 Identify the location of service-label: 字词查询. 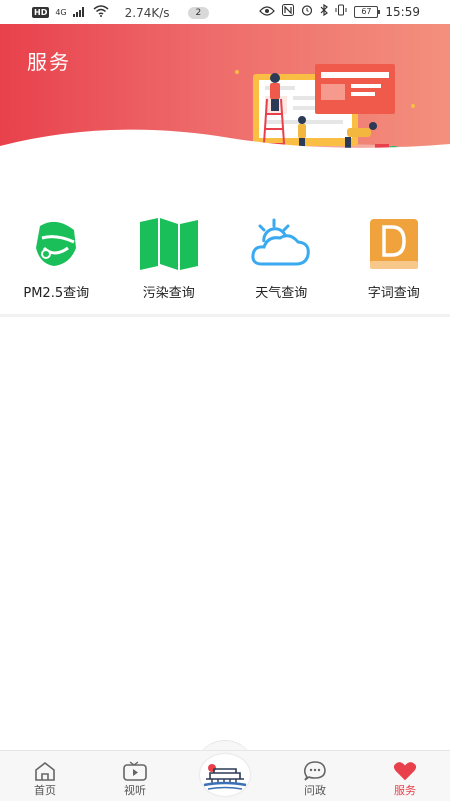
(393, 293).